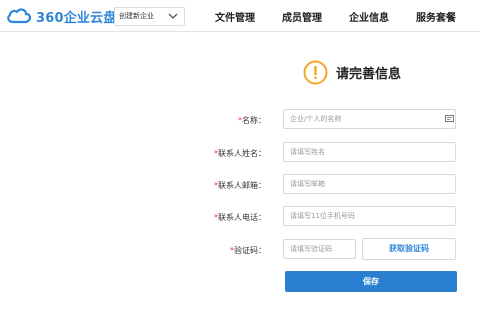 The width and height of the screenshot is (480, 323). I want to click on warning-icon, so click(315, 72).